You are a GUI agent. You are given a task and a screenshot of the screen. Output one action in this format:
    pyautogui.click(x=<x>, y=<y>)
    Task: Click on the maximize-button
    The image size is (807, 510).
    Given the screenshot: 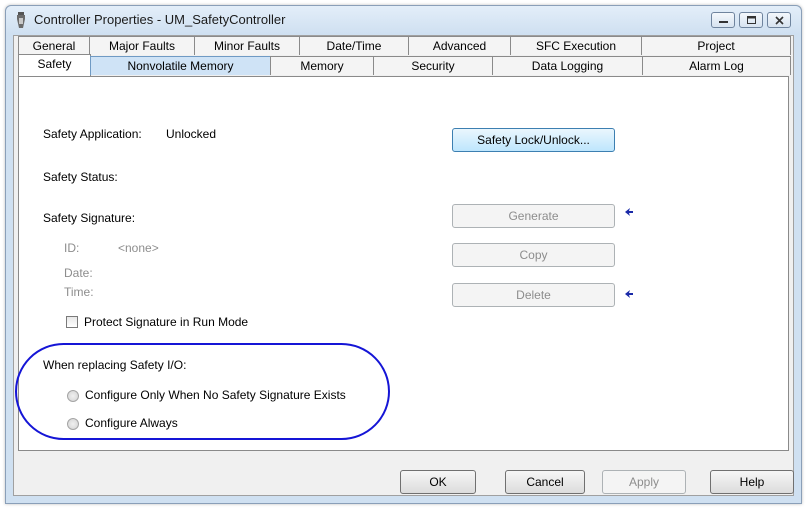 What is the action you would take?
    pyautogui.click(x=751, y=20)
    